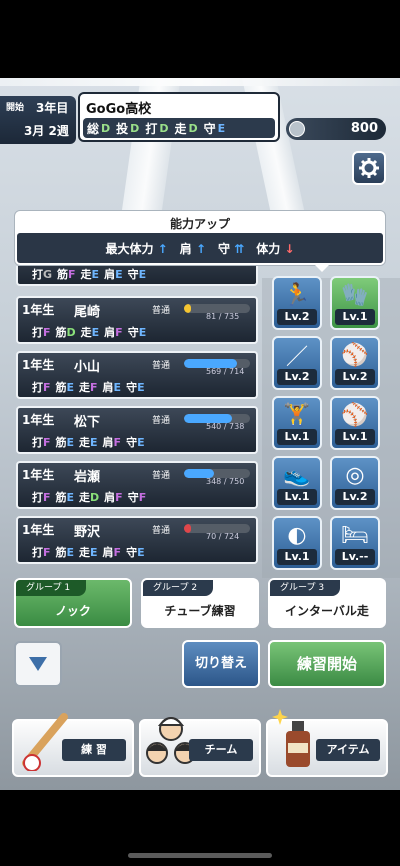 The height and width of the screenshot is (866, 400). I want to click on player-card: 1年生 野沢 普通 70 / 724 打F 筋E 走E 肩F 守E, so click(137, 540).